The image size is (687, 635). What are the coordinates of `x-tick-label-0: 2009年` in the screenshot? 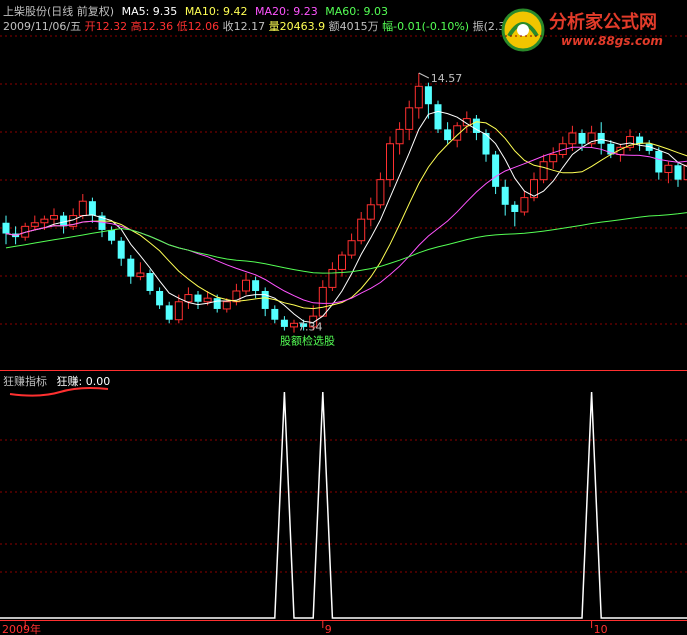 It's located at (21, 628).